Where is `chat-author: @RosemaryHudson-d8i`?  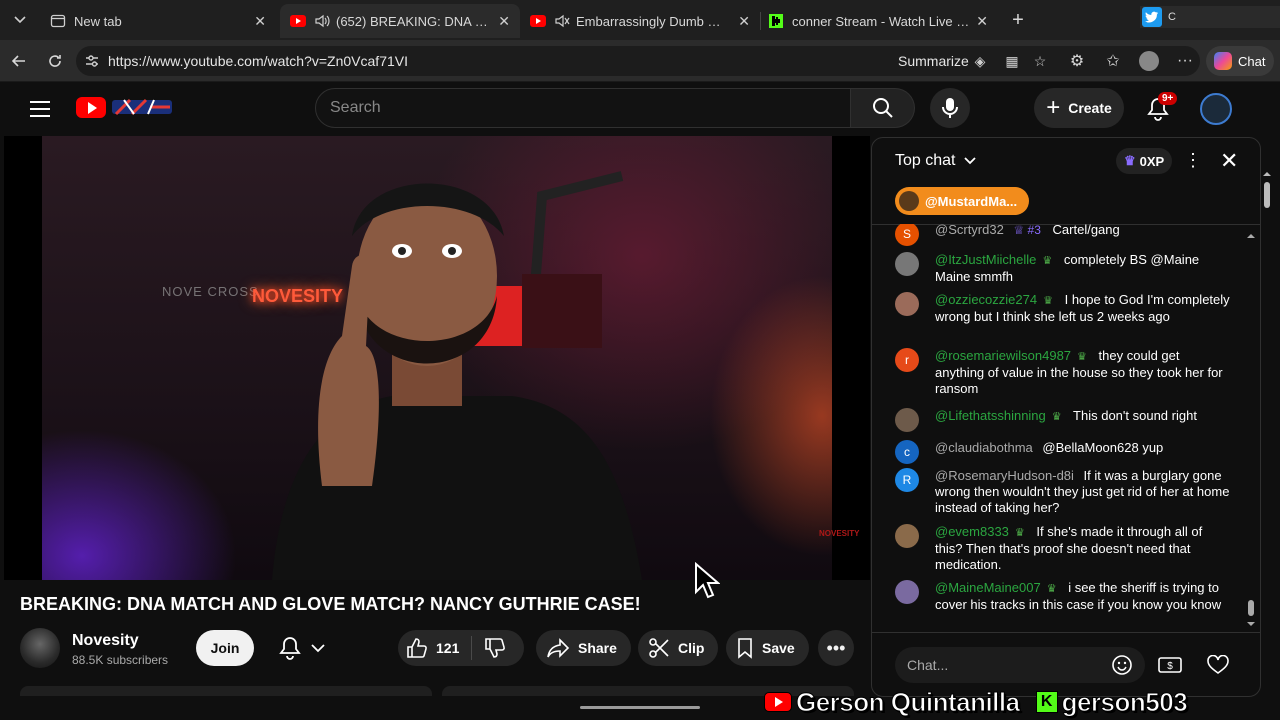 chat-author: @RosemaryHudson-d8i is located at coordinates (1004, 475).